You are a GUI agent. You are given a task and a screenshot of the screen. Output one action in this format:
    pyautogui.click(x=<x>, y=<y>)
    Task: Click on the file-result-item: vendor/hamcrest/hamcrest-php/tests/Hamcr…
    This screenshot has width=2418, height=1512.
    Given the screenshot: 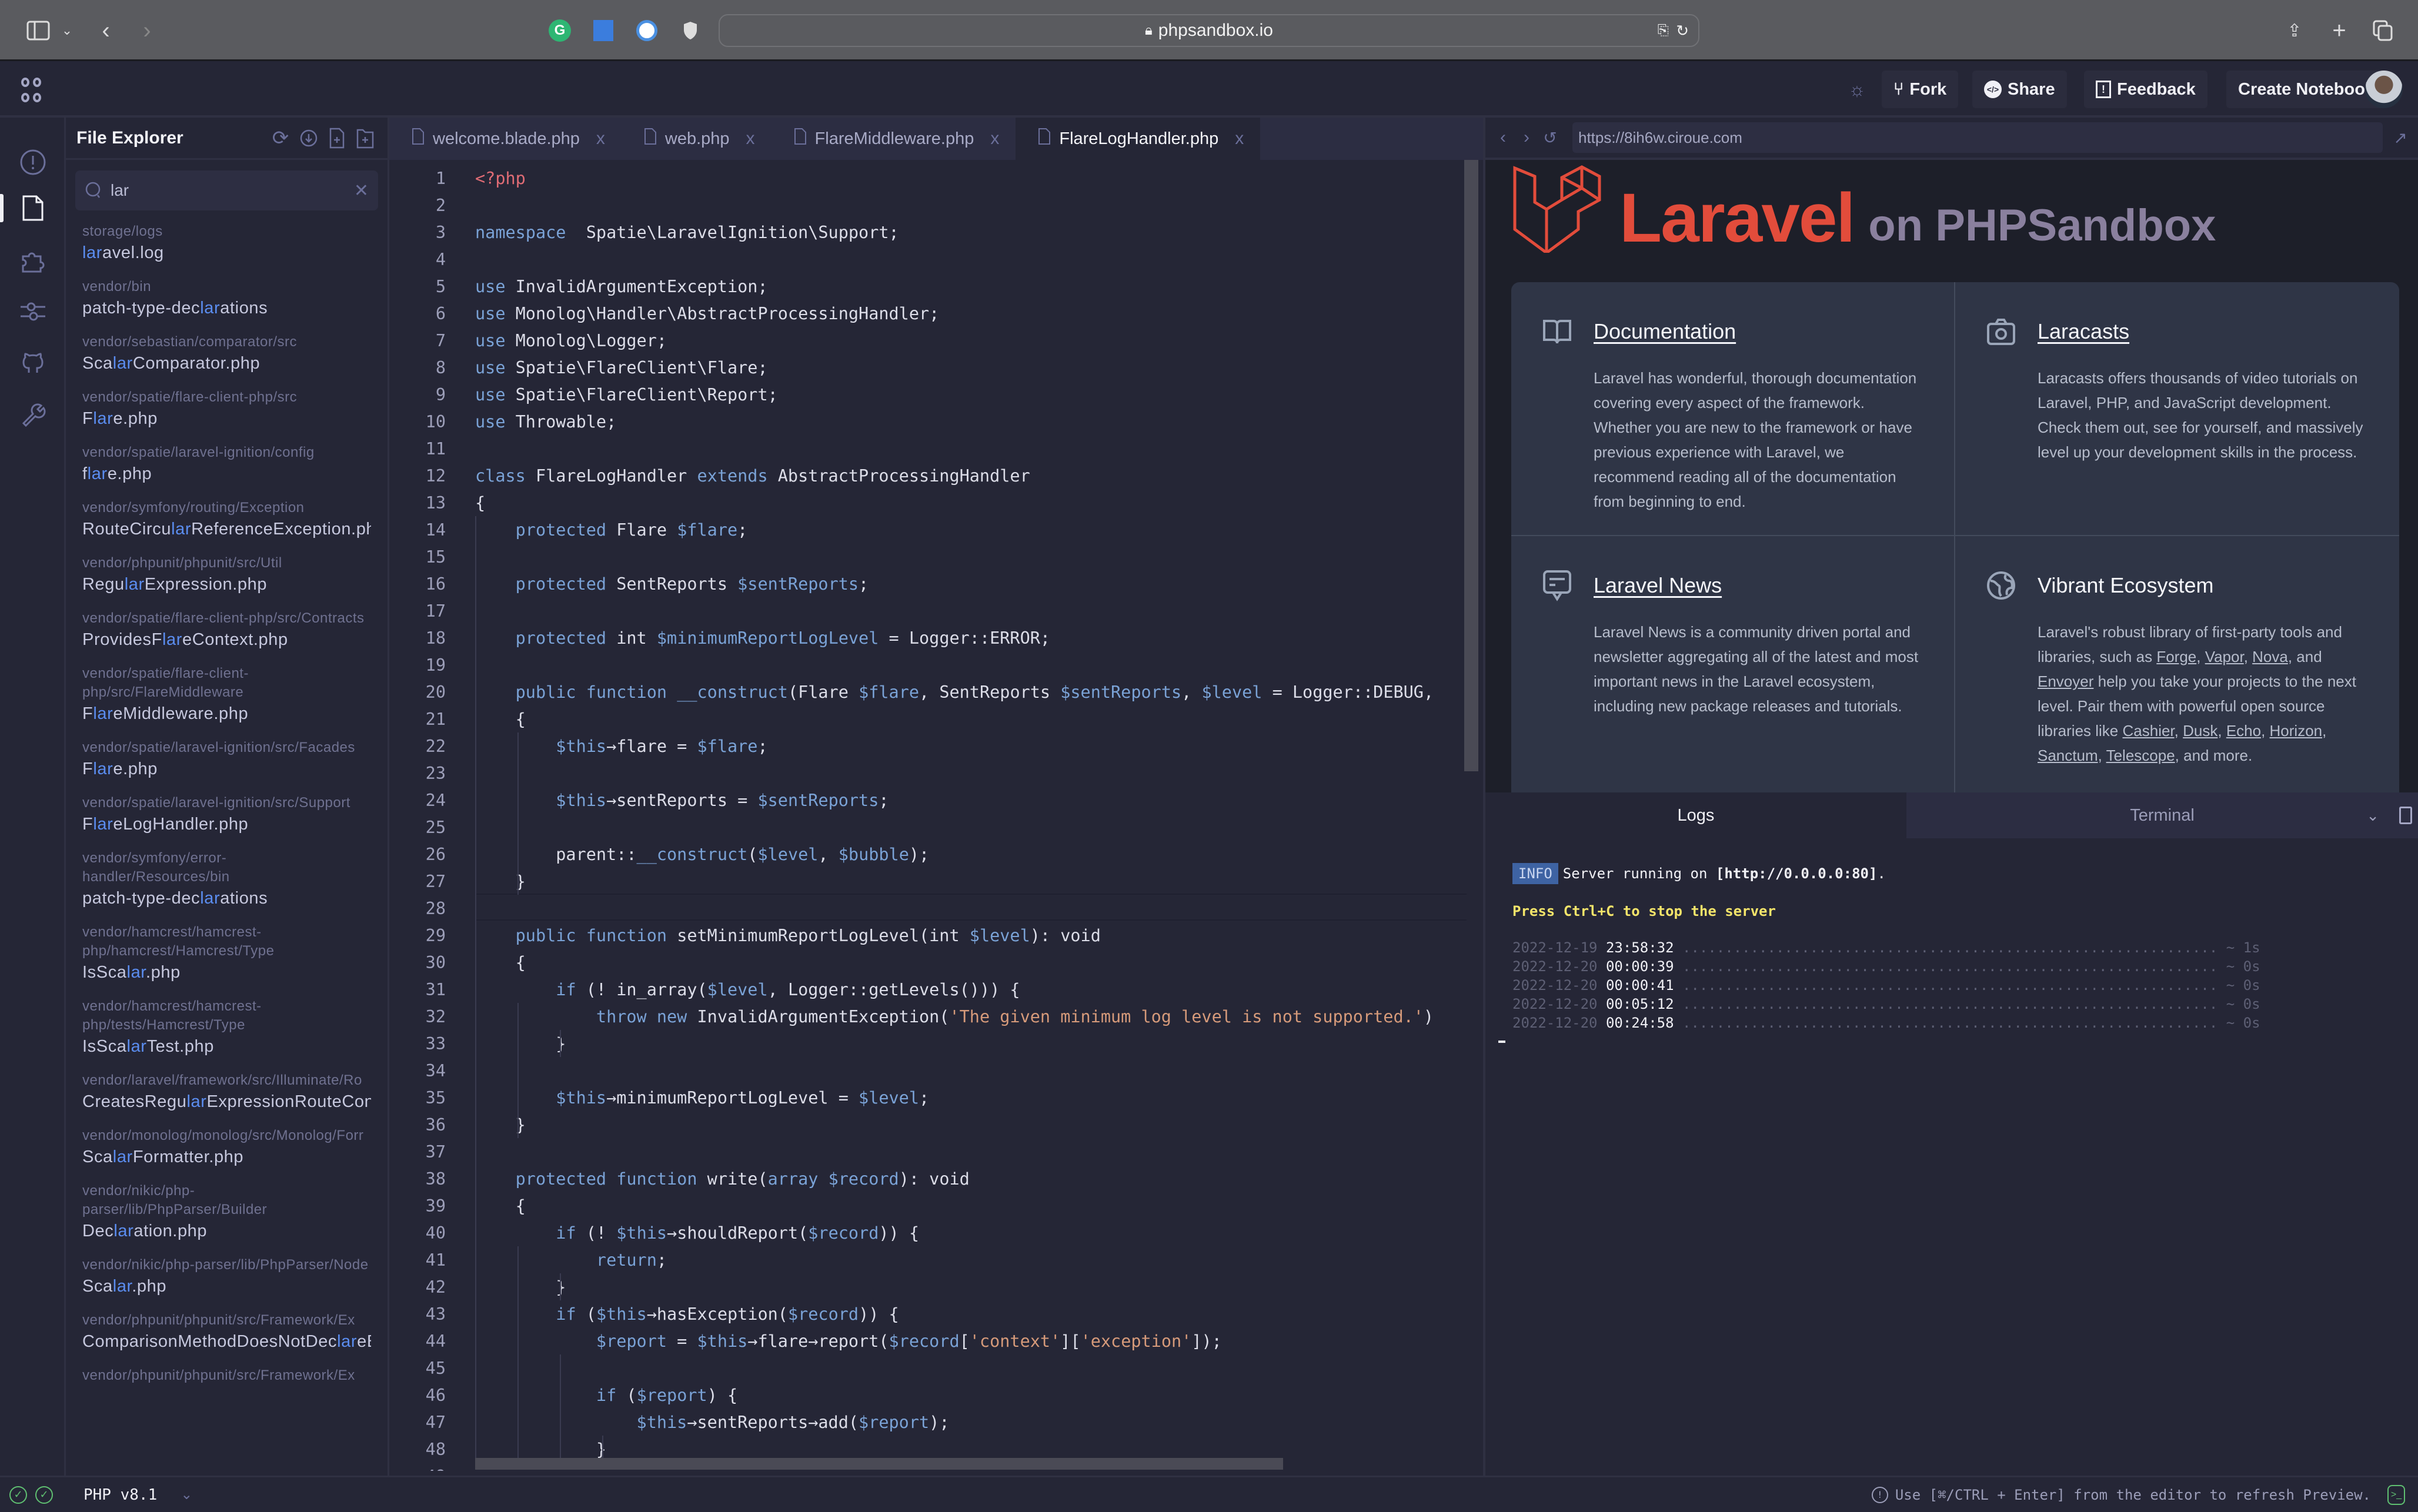 What is the action you would take?
    pyautogui.click(x=227, y=1029)
    